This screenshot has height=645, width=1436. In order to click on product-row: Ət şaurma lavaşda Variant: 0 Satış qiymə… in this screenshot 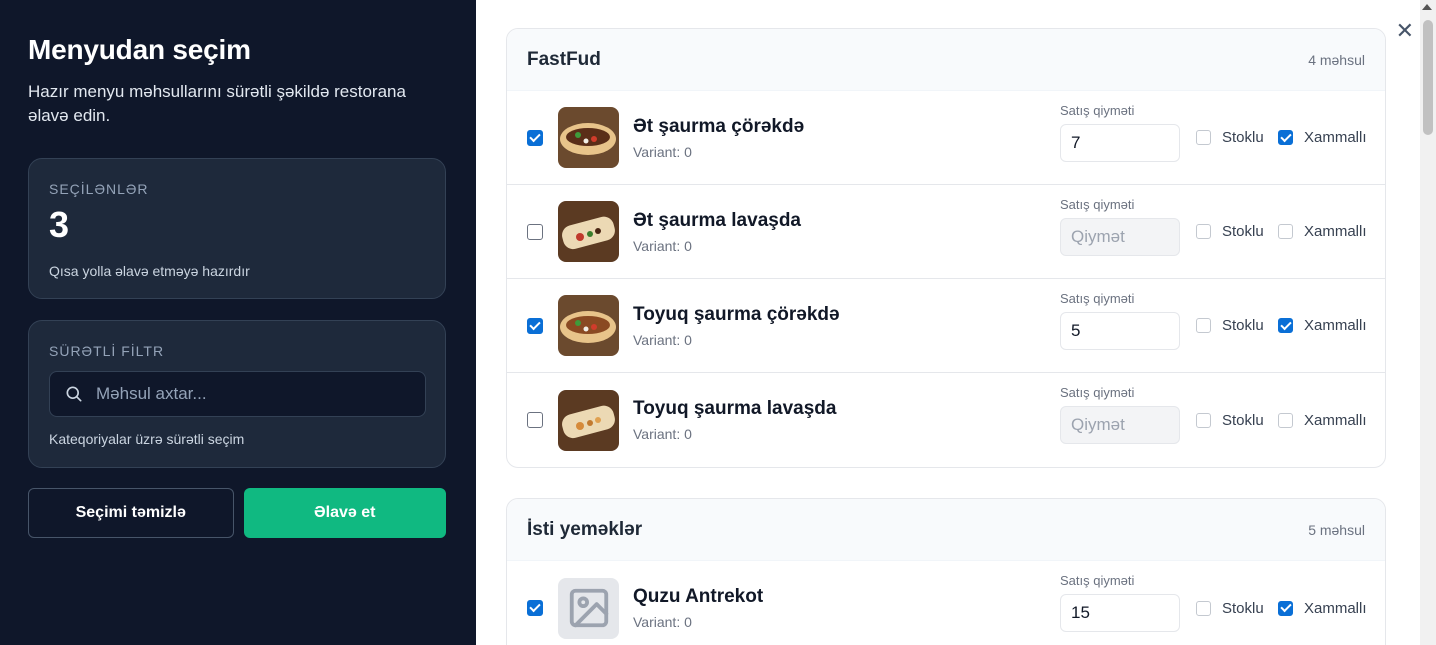, I will do `click(946, 232)`.